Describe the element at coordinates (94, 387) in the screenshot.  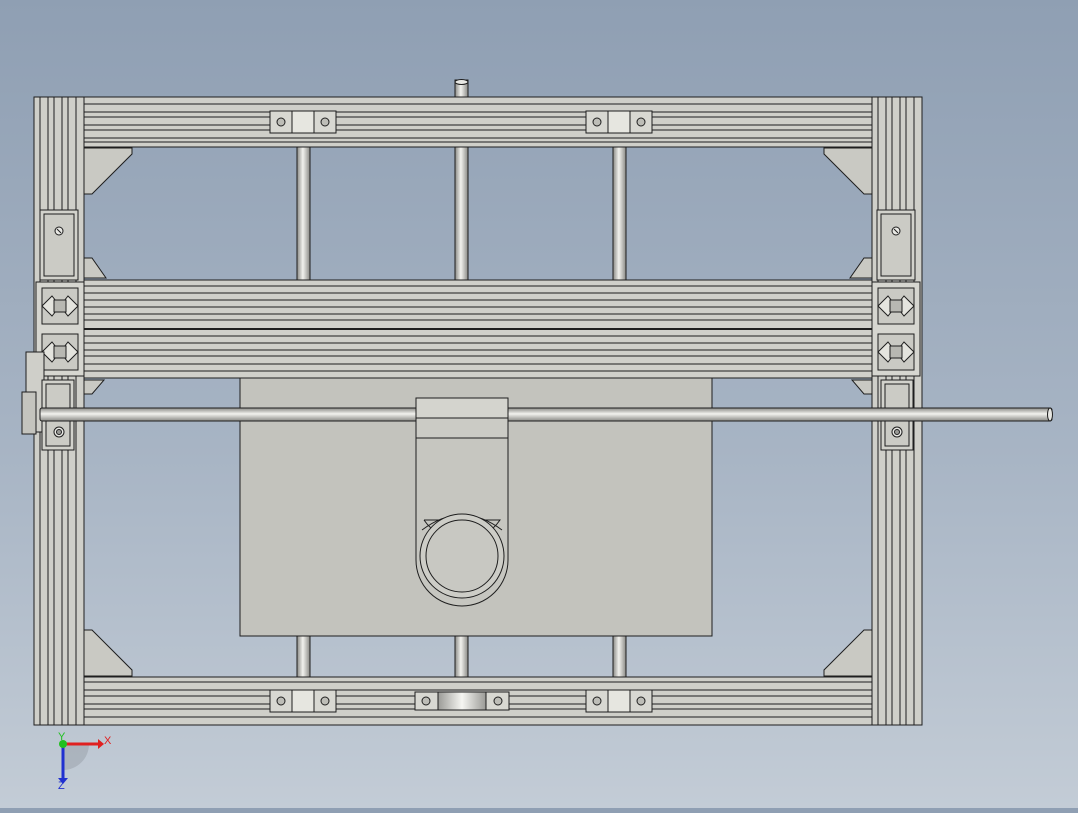
I see `gusset-mid-left-low` at that location.